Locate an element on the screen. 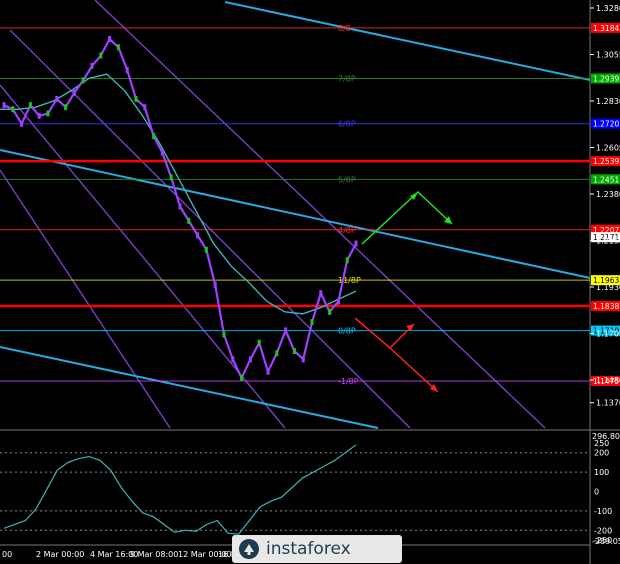 The image size is (620, 564). oscillator-line is located at coordinates (180, 489).